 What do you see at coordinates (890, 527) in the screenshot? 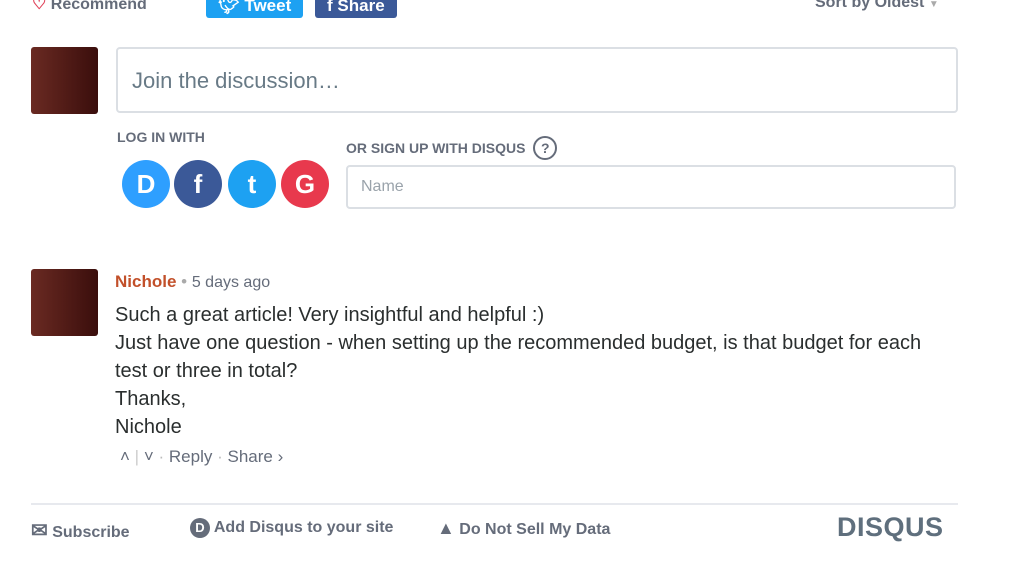
I see `disqus-logo: DISQUS` at bounding box center [890, 527].